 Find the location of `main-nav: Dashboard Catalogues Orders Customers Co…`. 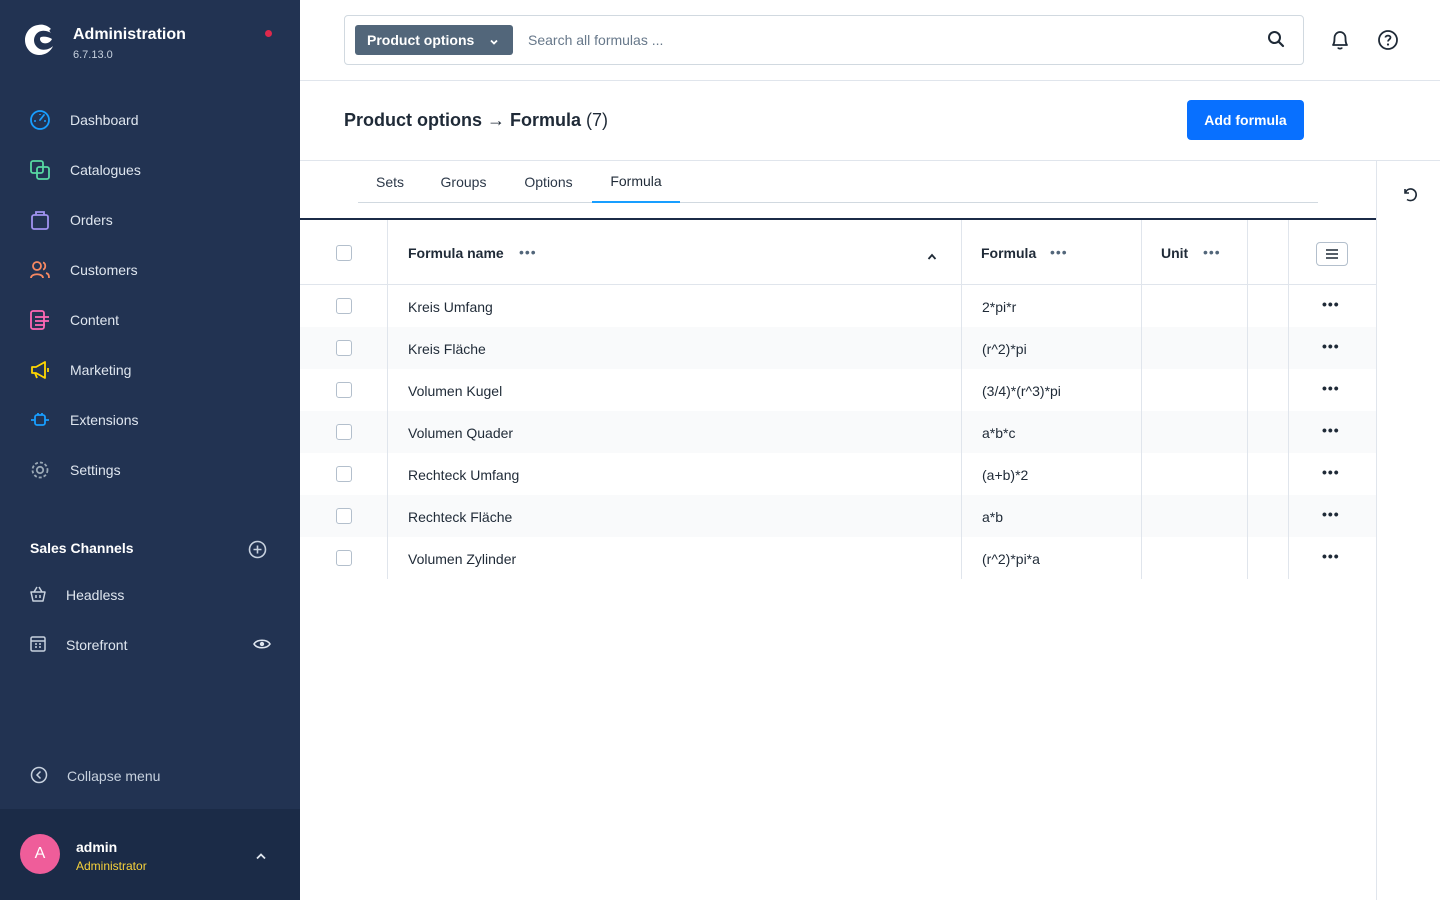

main-nav: Dashboard Catalogues Orders Customers Co… is located at coordinates (150, 295).